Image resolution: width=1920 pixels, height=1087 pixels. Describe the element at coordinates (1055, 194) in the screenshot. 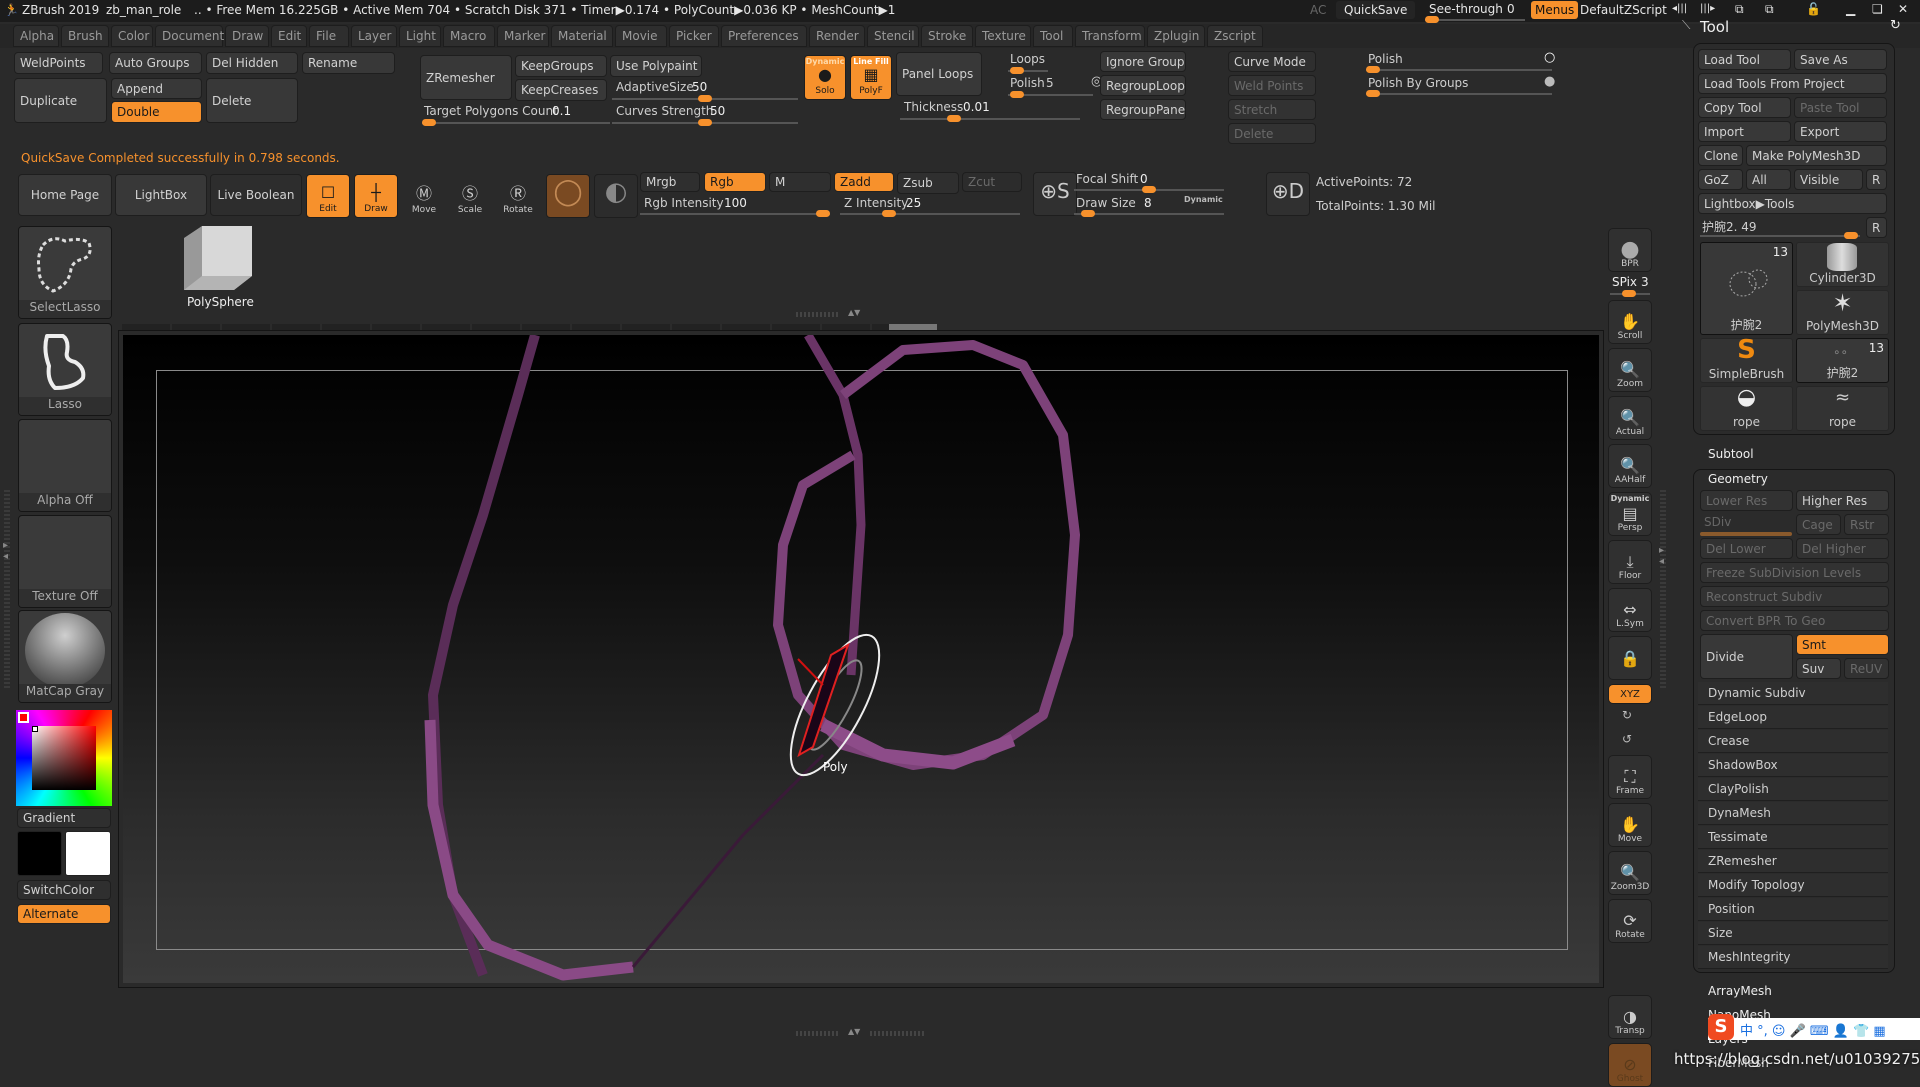

I see `lazy-mouse-s-button: ⊕S` at that location.